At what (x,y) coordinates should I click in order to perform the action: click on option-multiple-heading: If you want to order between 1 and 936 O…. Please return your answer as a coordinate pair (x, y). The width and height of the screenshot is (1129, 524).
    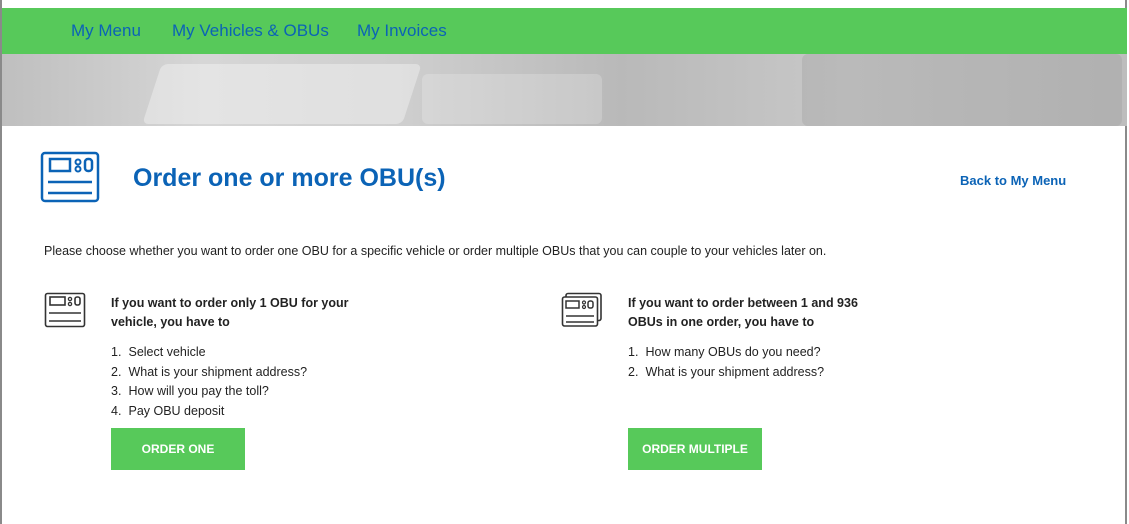
    Looking at the image, I should click on (743, 312).